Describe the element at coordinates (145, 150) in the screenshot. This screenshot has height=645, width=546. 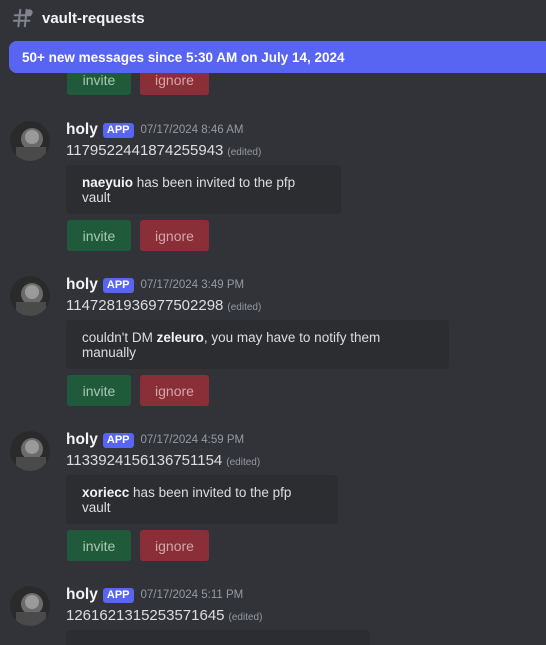
I see `message-content: 1179522441874255943` at that location.